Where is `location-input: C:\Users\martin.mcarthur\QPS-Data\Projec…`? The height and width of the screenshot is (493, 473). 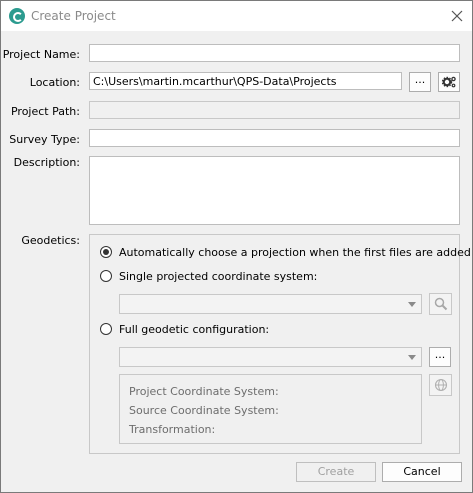 location-input: C:\Users\martin.mcarthur\QPS-Data\Projec… is located at coordinates (245, 81).